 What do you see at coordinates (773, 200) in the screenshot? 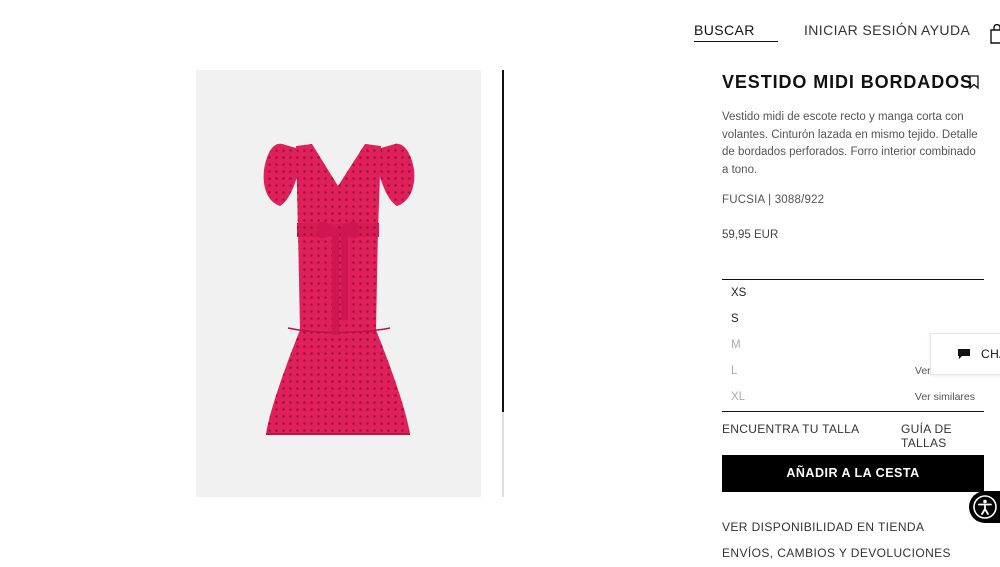
I see `color-reference: FUCSIA | 3088/922` at bounding box center [773, 200].